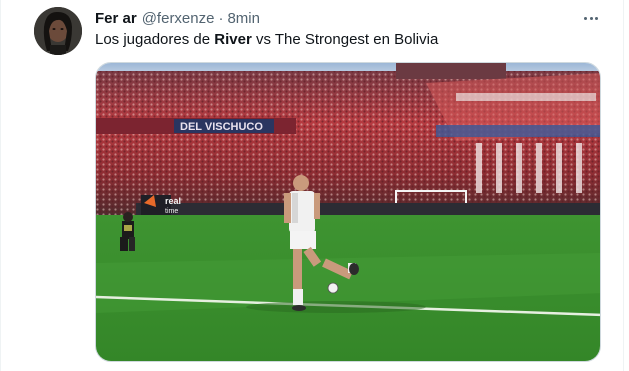  Describe the element at coordinates (173, 201) in the screenshot. I see `ad-text-top: real` at that location.